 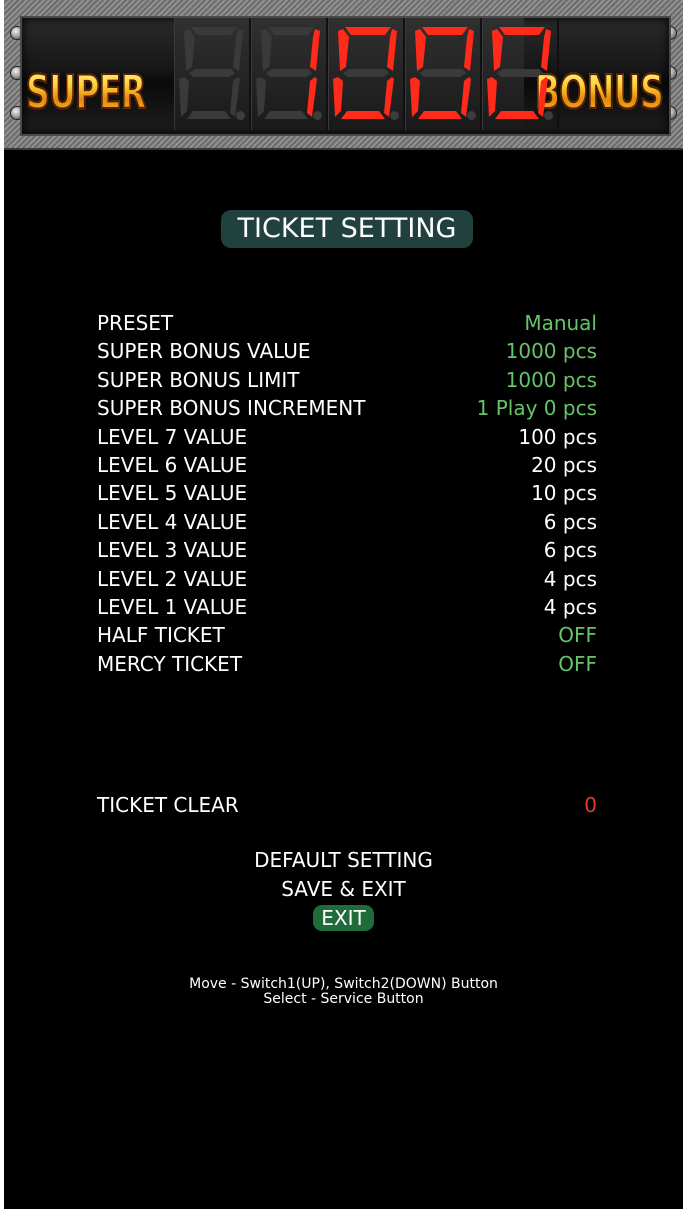 I want to click on setting-row: PRESET Manual, so click(x=347, y=323).